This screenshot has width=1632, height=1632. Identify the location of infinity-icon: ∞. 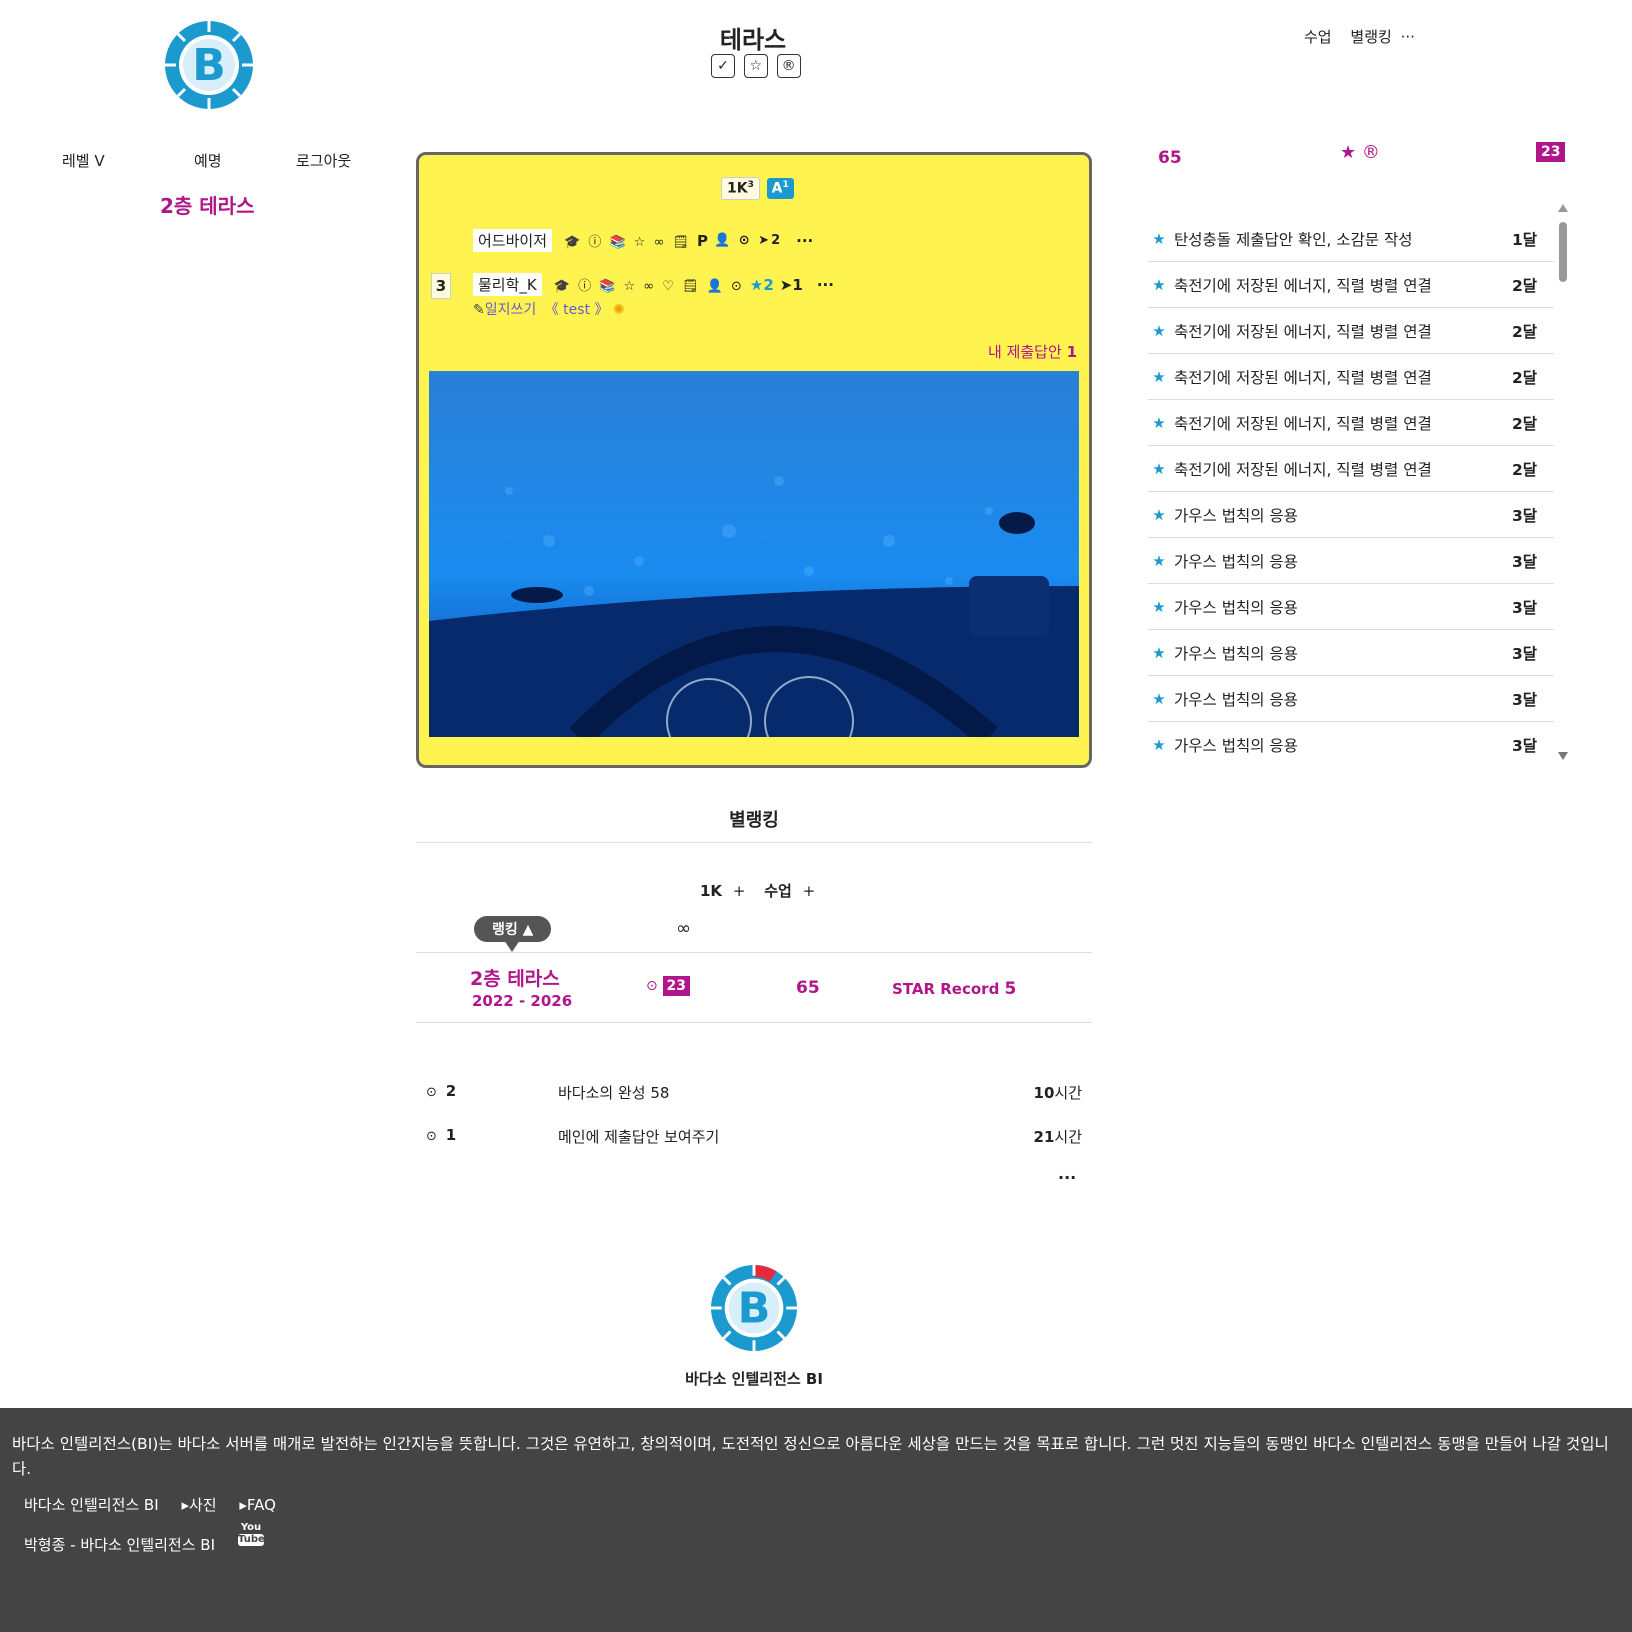
(683, 928).